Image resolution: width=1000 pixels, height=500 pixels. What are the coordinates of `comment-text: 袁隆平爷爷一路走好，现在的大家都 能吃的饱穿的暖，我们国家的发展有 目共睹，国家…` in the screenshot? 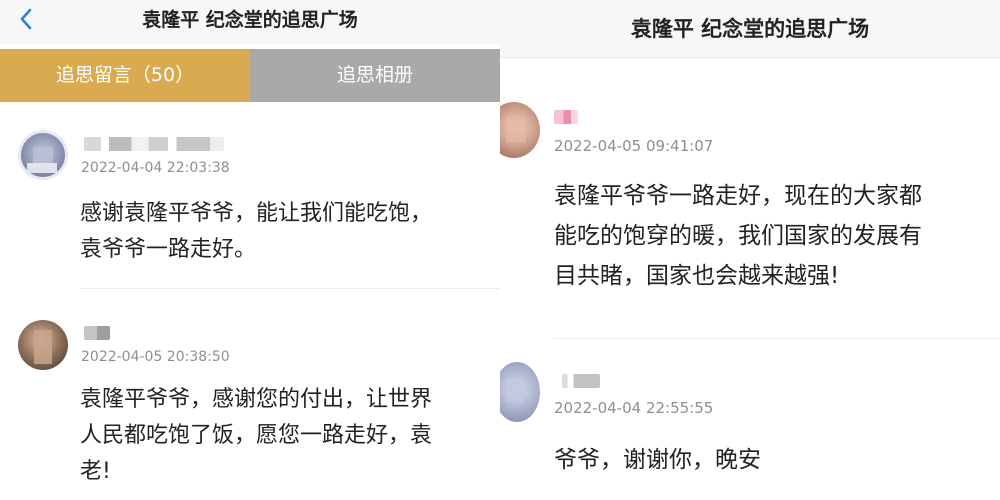 It's located at (738, 236).